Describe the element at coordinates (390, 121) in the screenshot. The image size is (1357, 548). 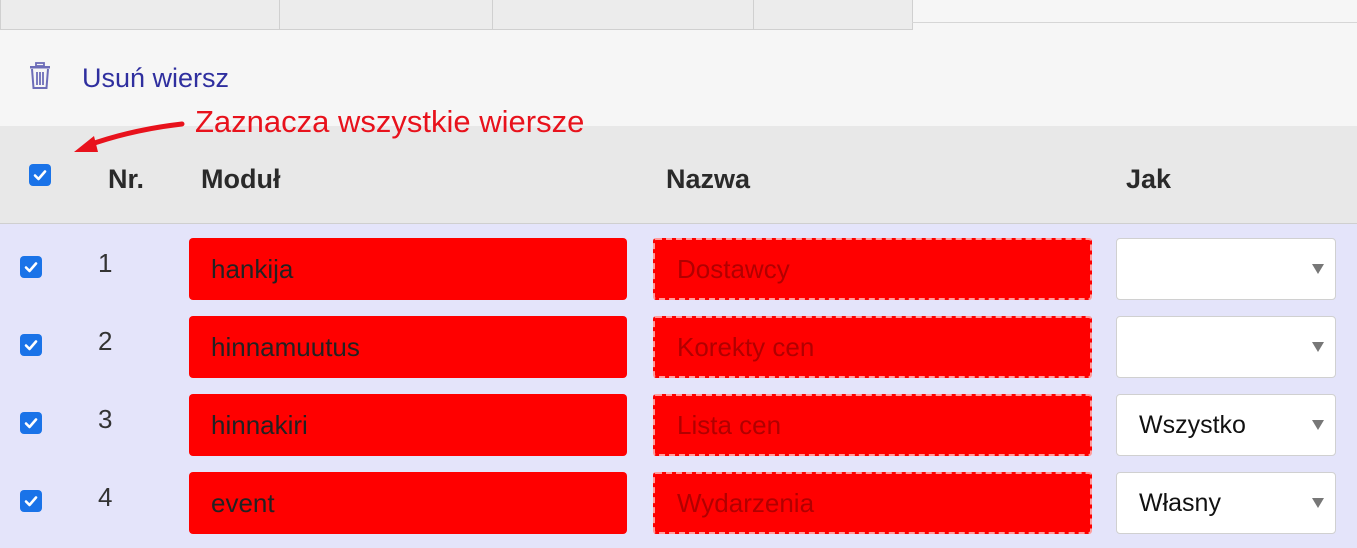
I see `annotation-label: Zaznacza wszystkie wiersze` at that location.